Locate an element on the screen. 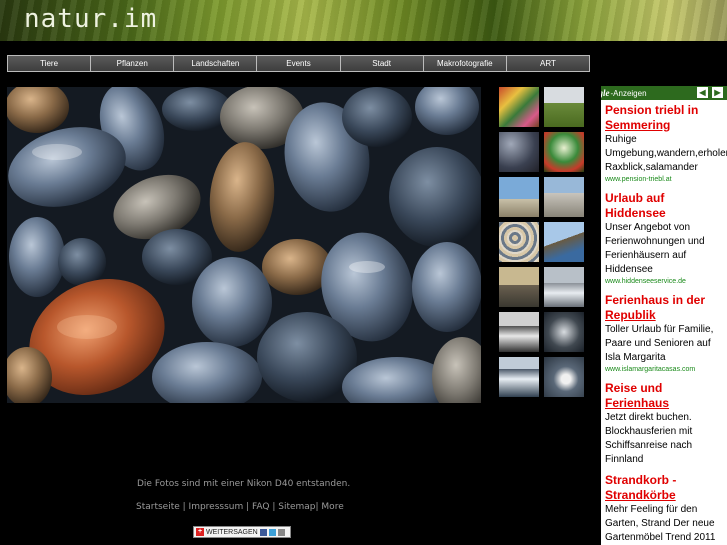 The height and width of the screenshot is (545, 727). ad-title: Republik is located at coordinates (664, 315).